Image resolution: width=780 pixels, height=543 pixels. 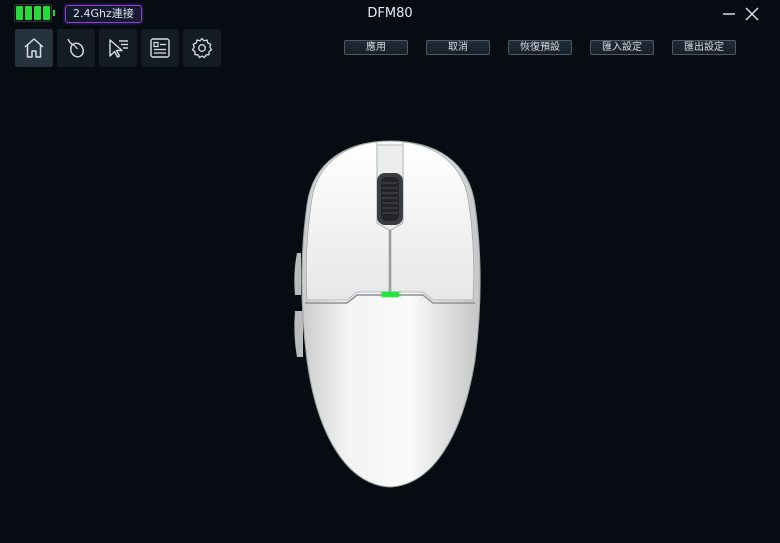 I want to click on action-bar: 應用 取消 恢復預設 匯入設定 匯出設定, so click(x=540, y=47).